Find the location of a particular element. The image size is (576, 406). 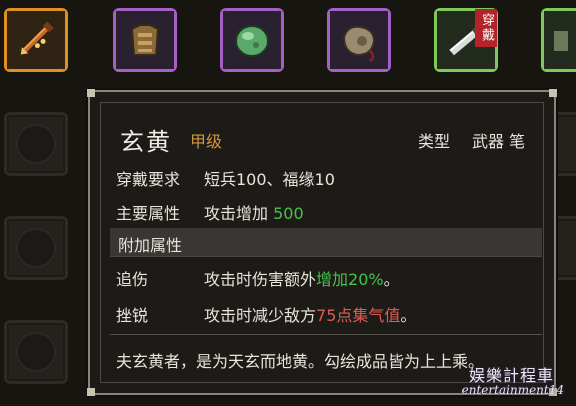

equipped-badge: 穿戴 is located at coordinates (486, 28).